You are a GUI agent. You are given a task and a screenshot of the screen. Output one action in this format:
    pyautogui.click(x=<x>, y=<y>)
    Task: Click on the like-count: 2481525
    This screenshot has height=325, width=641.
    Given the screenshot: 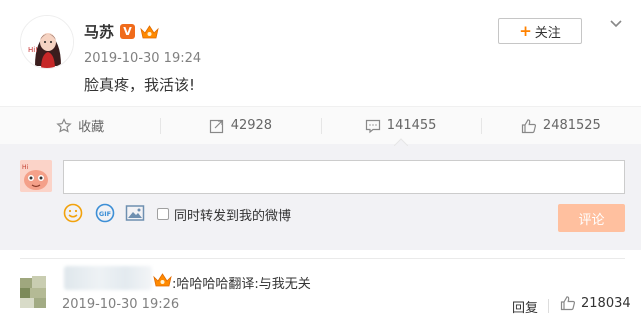 What is the action you would take?
    pyautogui.click(x=571, y=125)
    